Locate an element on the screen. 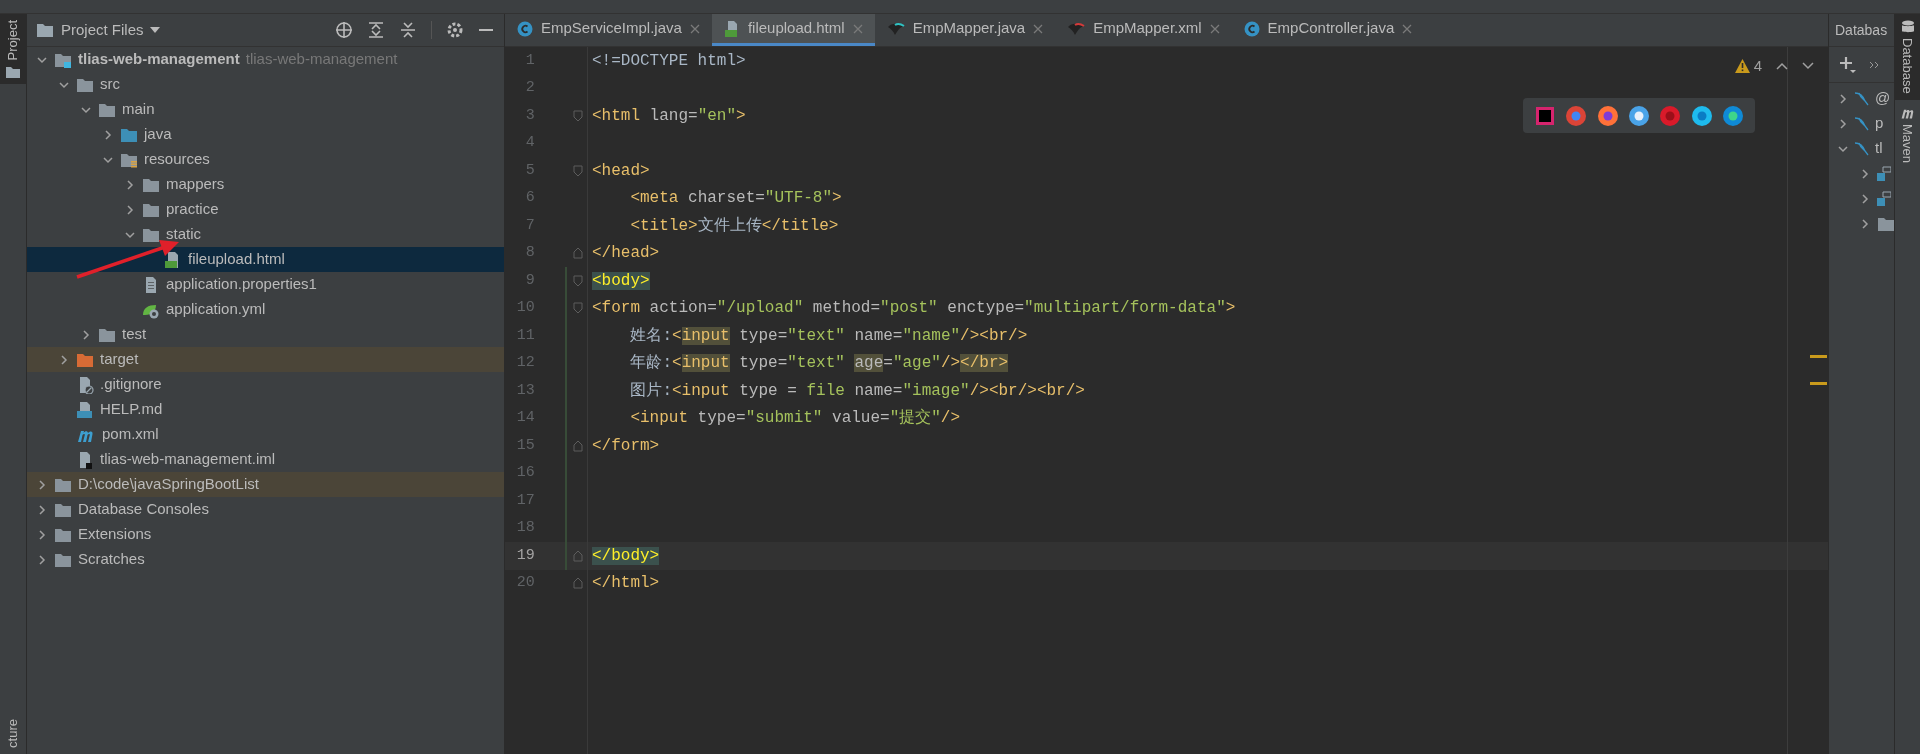  line-number: 17 is located at coordinates (525, 500).